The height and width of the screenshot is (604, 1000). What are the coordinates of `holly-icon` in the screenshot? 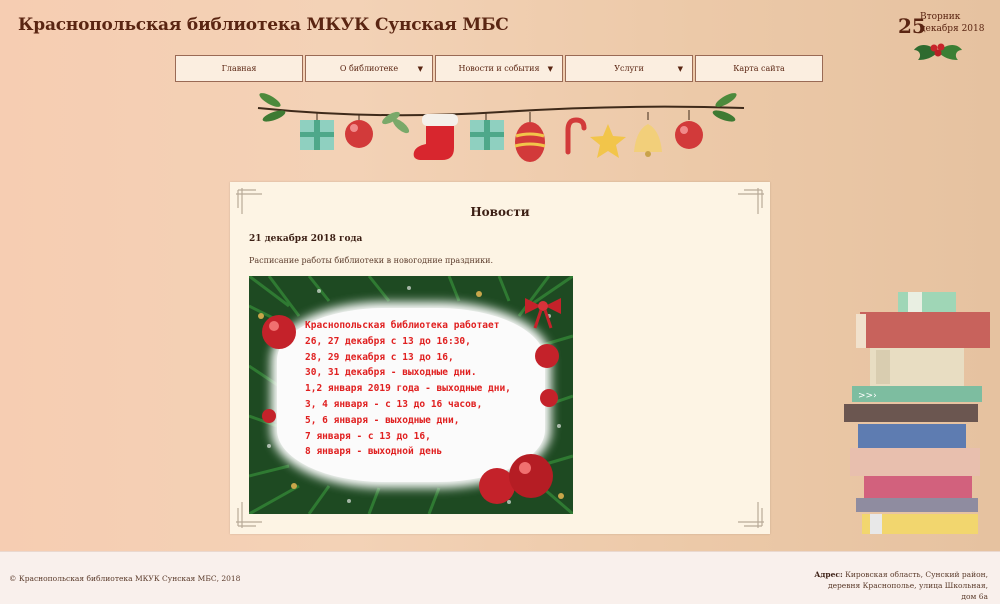 It's located at (938, 51).